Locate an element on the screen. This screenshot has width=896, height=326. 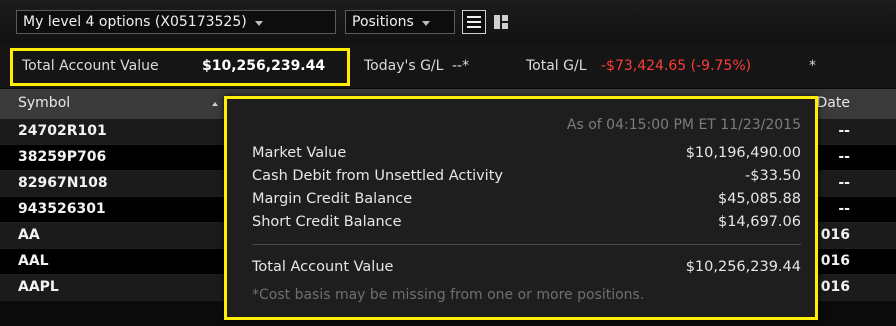
todays-gl-label: Today's G/L is located at coordinates (404, 66).